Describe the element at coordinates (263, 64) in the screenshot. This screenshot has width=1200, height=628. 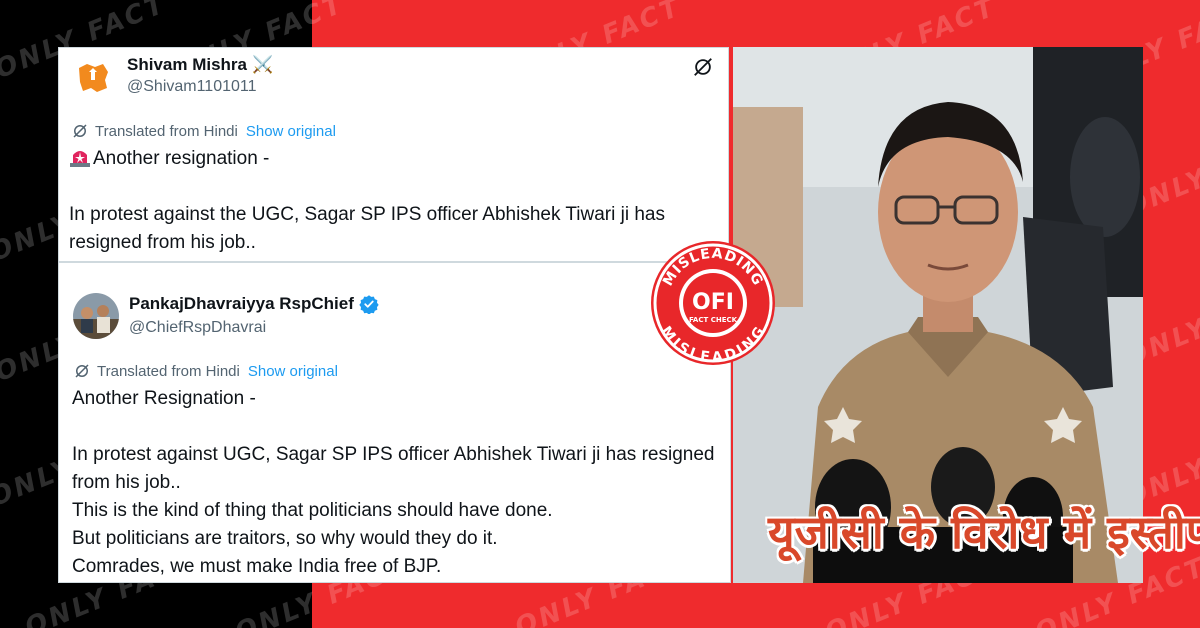
I see `swords-emoji: ⚔️` at that location.